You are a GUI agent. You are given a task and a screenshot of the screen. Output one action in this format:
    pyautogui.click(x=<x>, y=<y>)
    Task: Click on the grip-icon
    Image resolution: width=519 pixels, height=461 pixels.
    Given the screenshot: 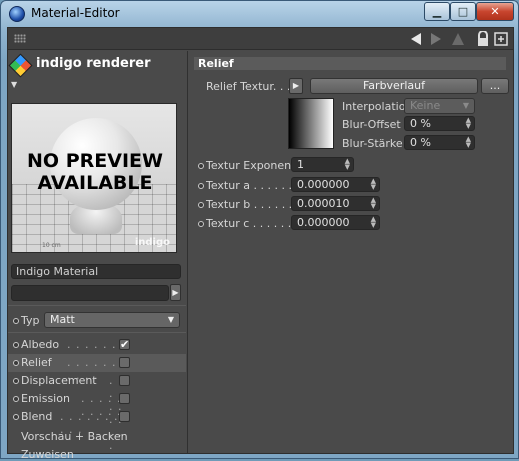 What is the action you would take?
    pyautogui.click(x=20, y=38)
    